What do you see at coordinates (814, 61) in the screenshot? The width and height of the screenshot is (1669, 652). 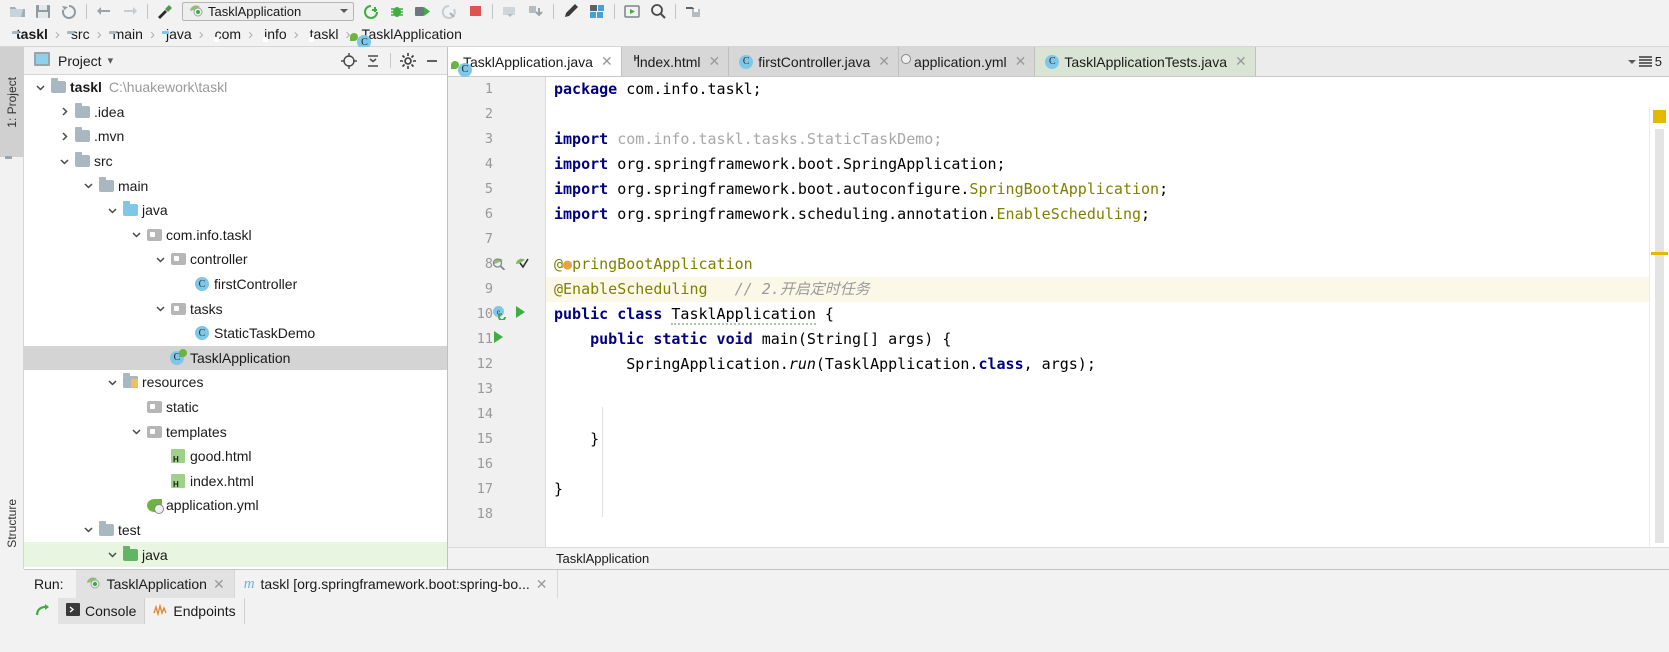 I see `editor-tab-firstcontroller-java: CfirstController.java ✕` at bounding box center [814, 61].